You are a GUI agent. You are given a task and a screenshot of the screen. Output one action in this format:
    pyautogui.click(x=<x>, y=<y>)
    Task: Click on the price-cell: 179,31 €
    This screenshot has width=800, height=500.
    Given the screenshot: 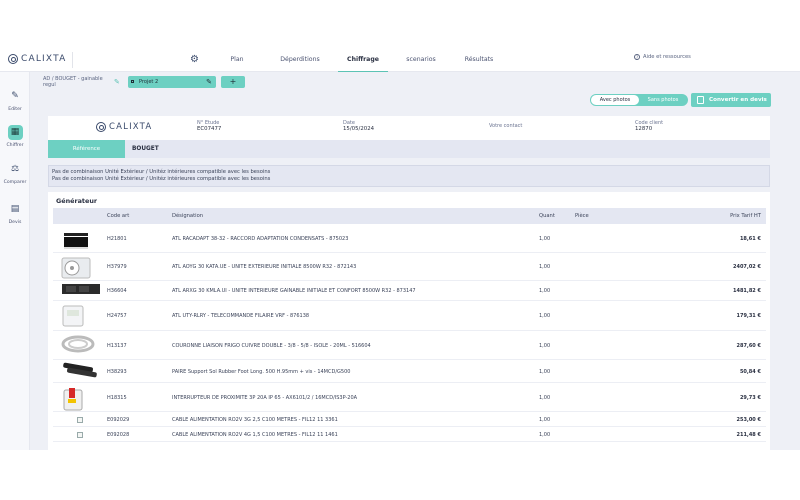 What is the action you would take?
    pyautogui.click(x=748, y=316)
    